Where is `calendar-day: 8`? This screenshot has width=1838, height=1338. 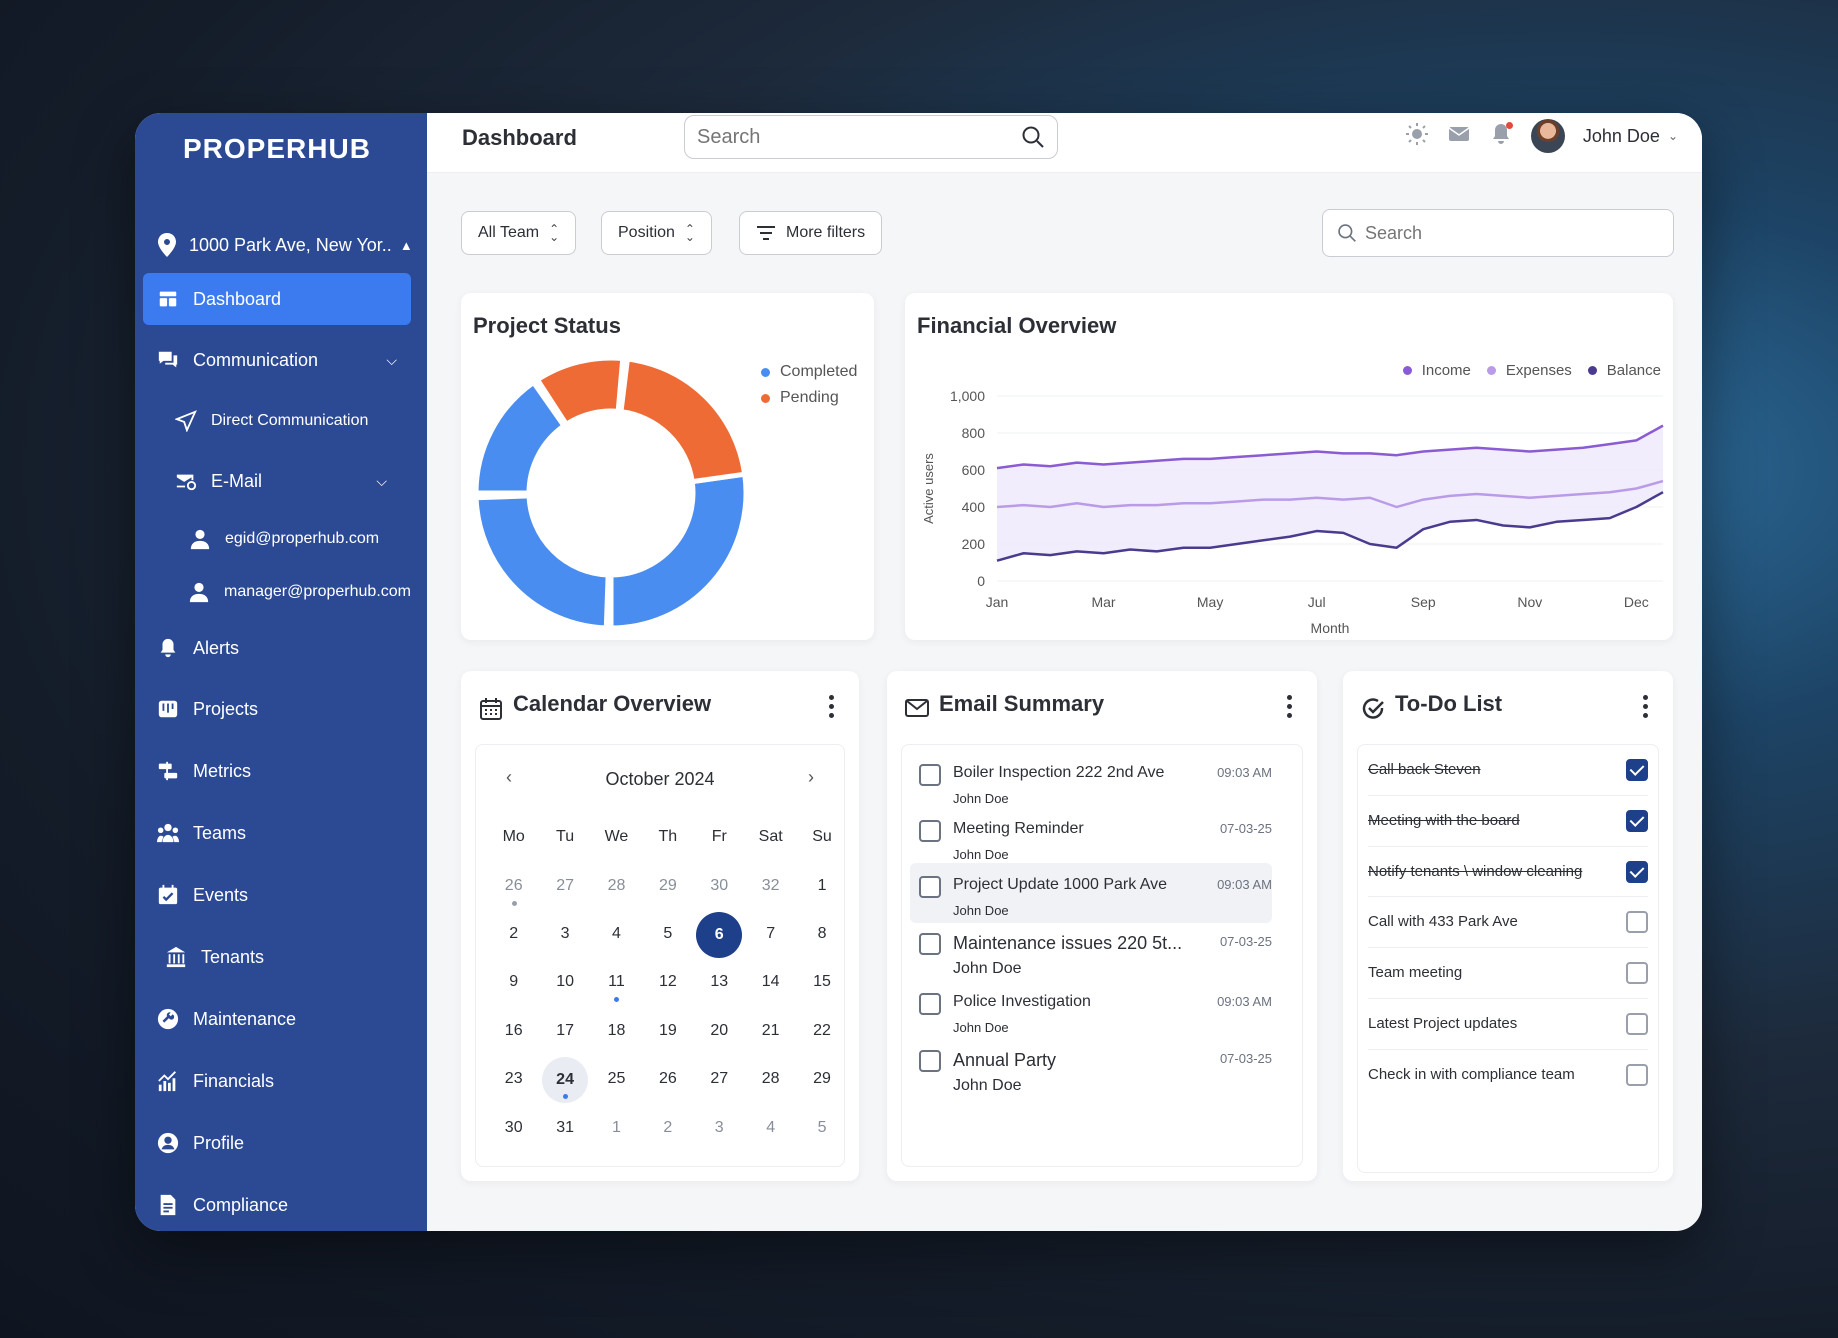 calendar-day: 8 is located at coordinates (821, 934).